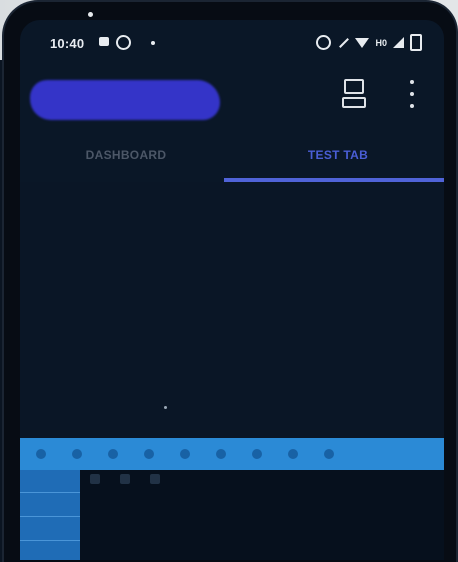 Image resolution: width=458 pixels, height=562 pixels. What do you see at coordinates (262, 515) in the screenshot?
I see `overlay-dark-panel` at bounding box center [262, 515].